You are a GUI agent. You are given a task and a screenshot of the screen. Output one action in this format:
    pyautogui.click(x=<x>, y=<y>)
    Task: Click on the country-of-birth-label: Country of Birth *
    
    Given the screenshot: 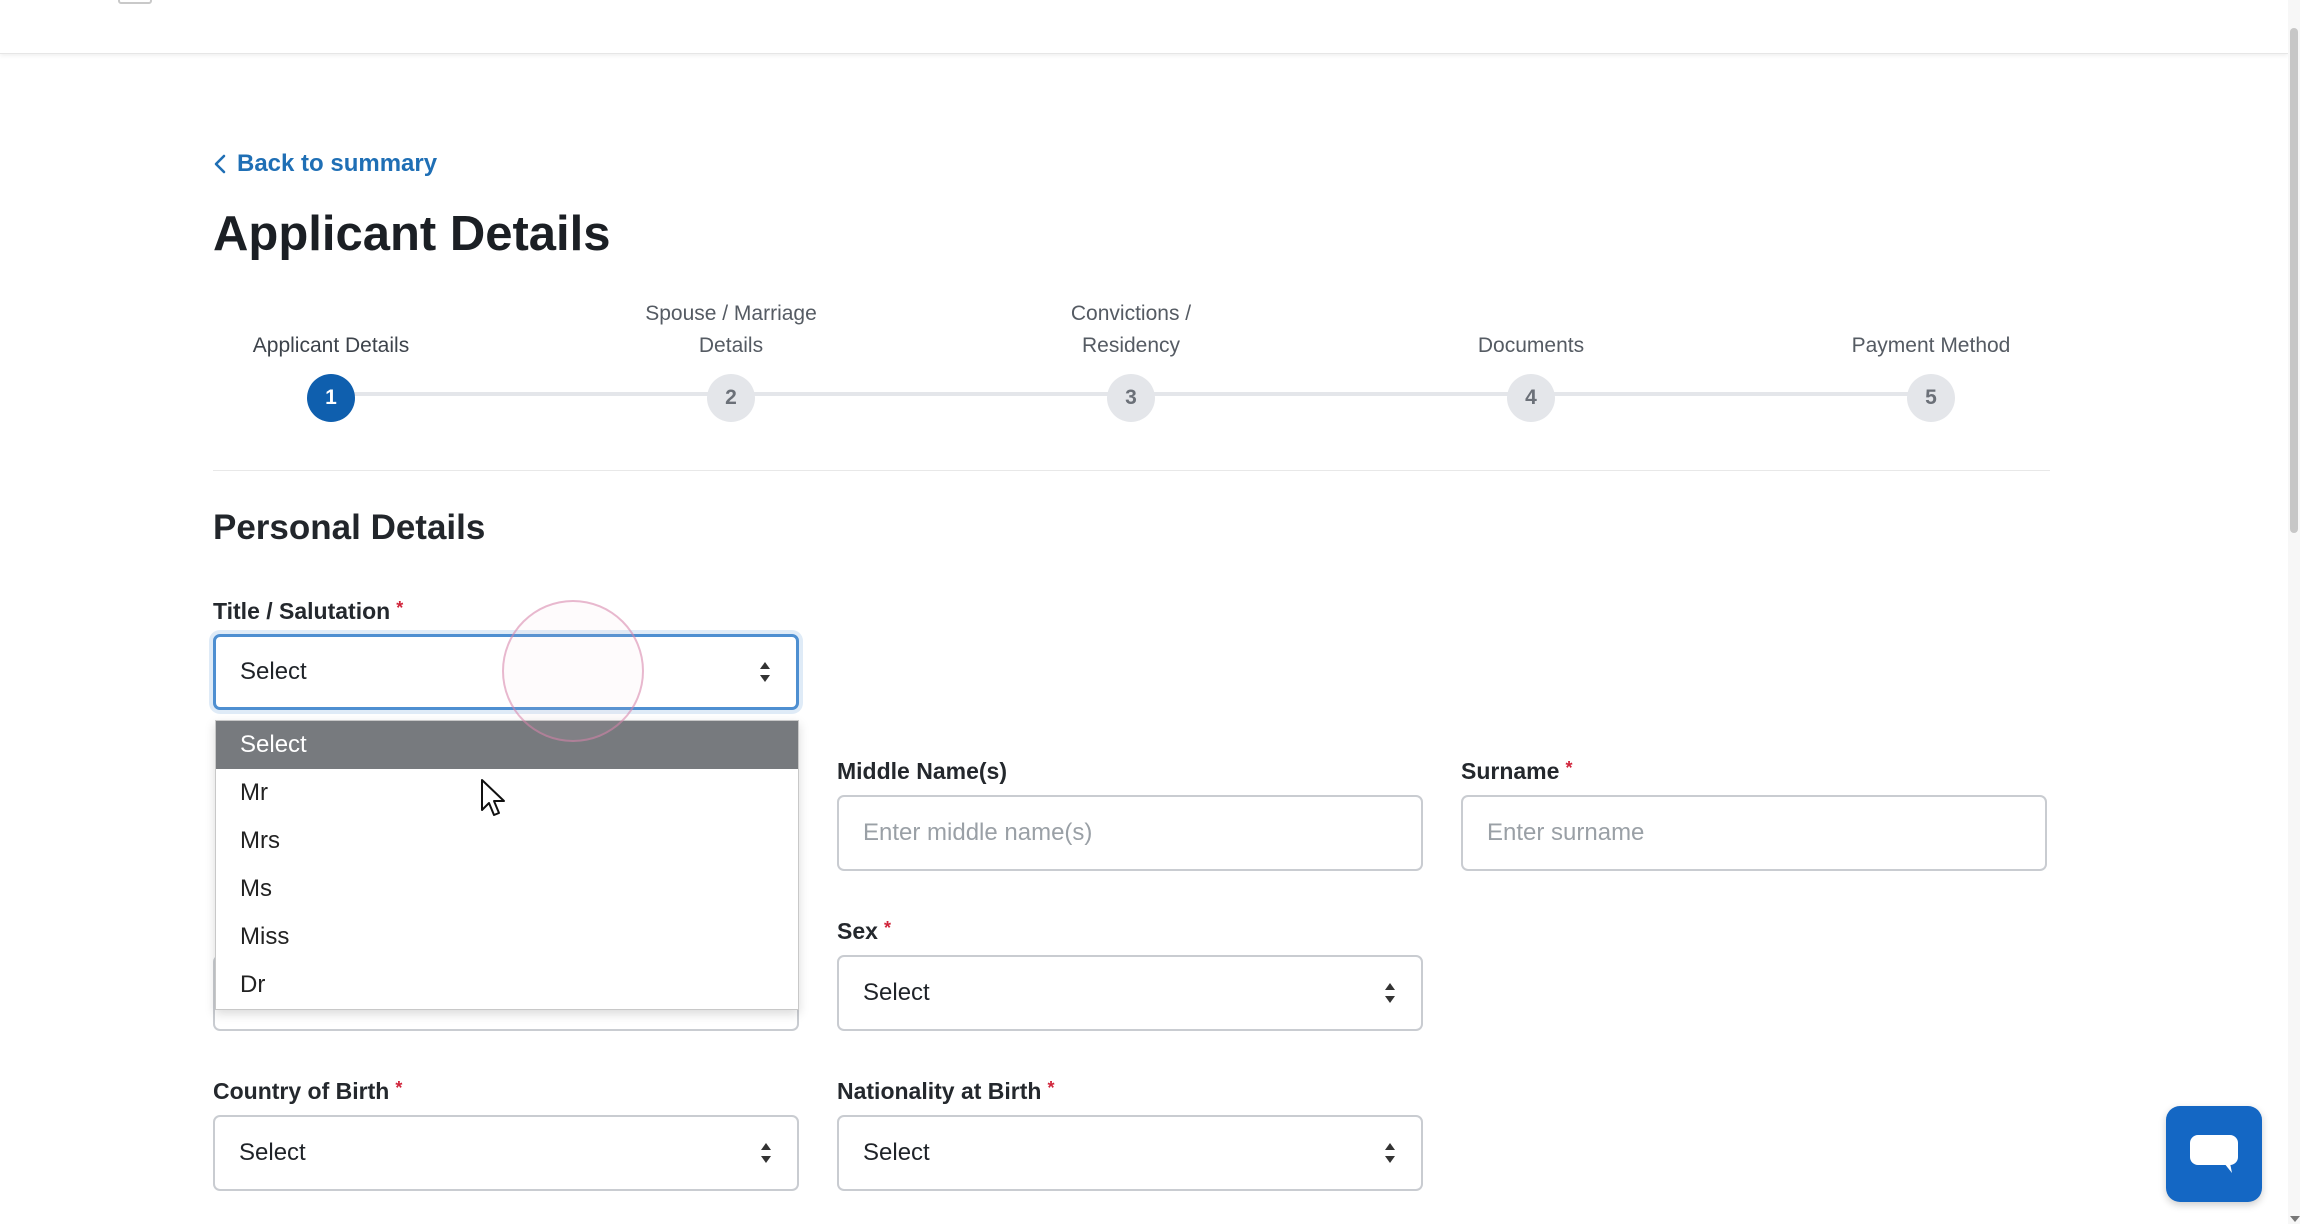 What is the action you would take?
    pyautogui.click(x=307, y=1091)
    